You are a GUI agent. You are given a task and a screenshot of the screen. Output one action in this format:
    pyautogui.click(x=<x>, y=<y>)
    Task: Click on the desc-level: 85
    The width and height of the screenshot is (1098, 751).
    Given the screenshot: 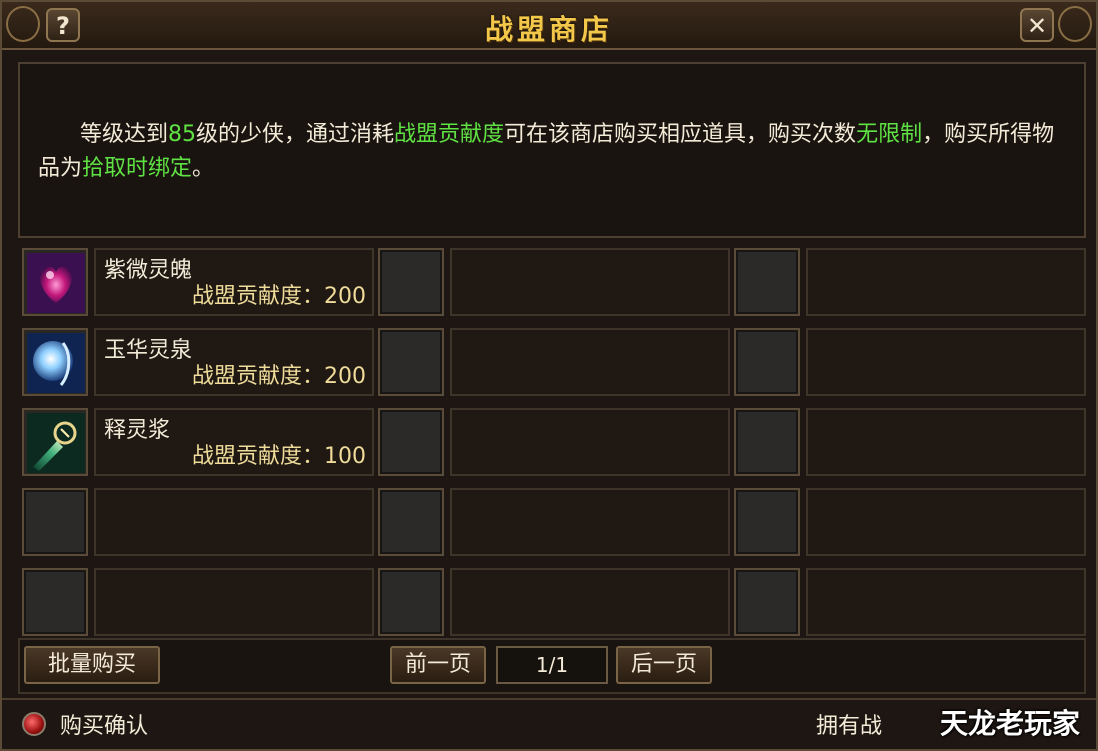 What is the action you would take?
    pyautogui.click(x=182, y=134)
    